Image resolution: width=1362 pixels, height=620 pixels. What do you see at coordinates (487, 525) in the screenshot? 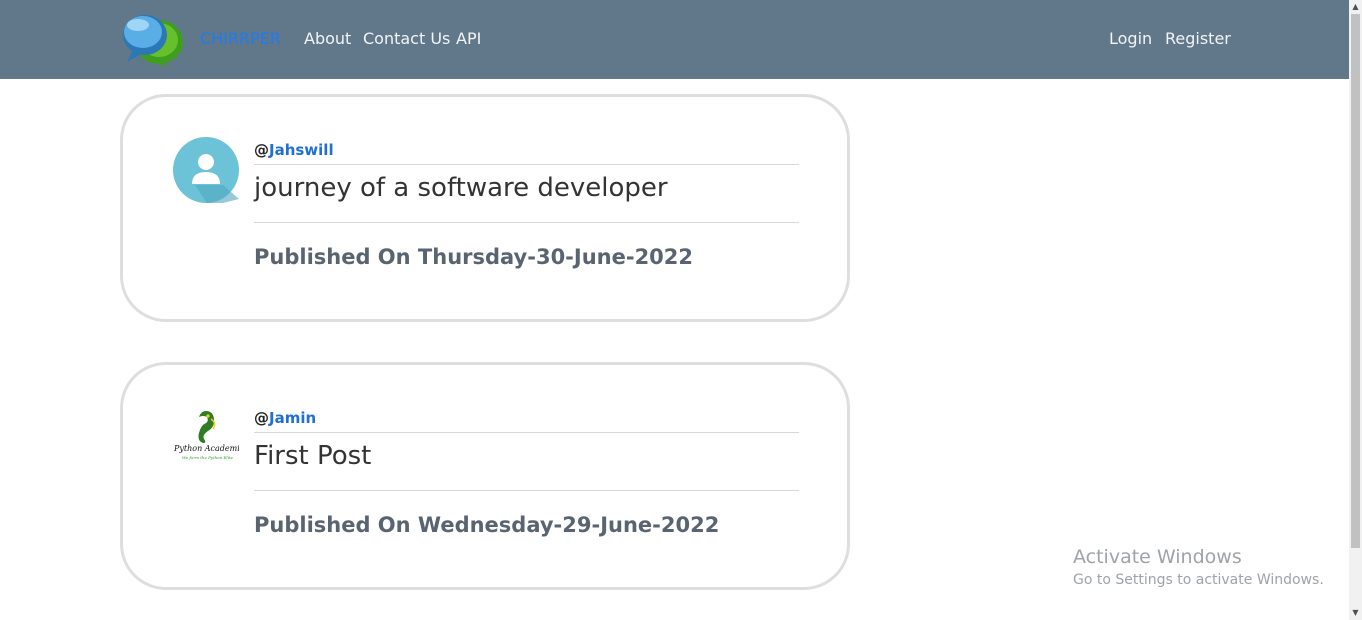
I see `published-date: Published On Wednesday-29-June-2022` at bounding box center [487, 525].